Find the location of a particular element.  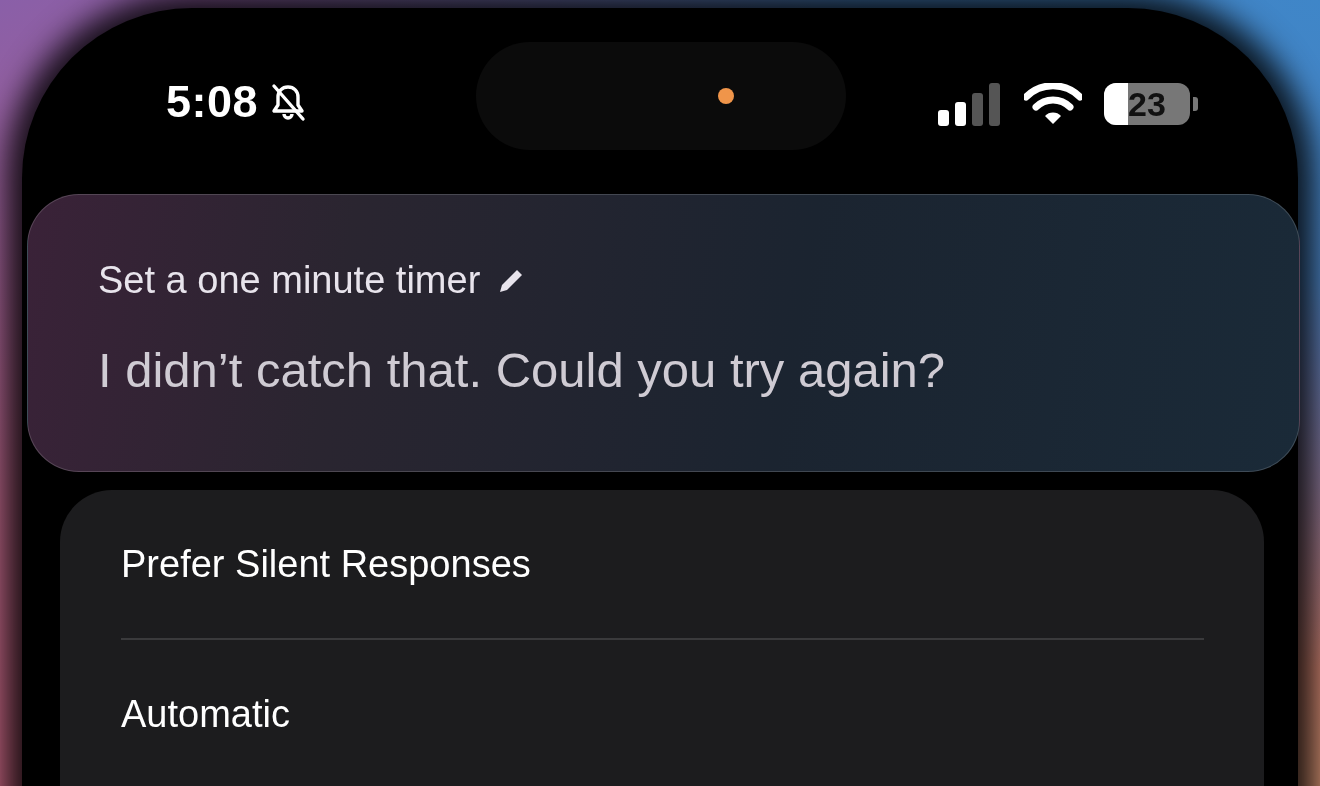

indicator-dot is located at coordinates (726, 96).